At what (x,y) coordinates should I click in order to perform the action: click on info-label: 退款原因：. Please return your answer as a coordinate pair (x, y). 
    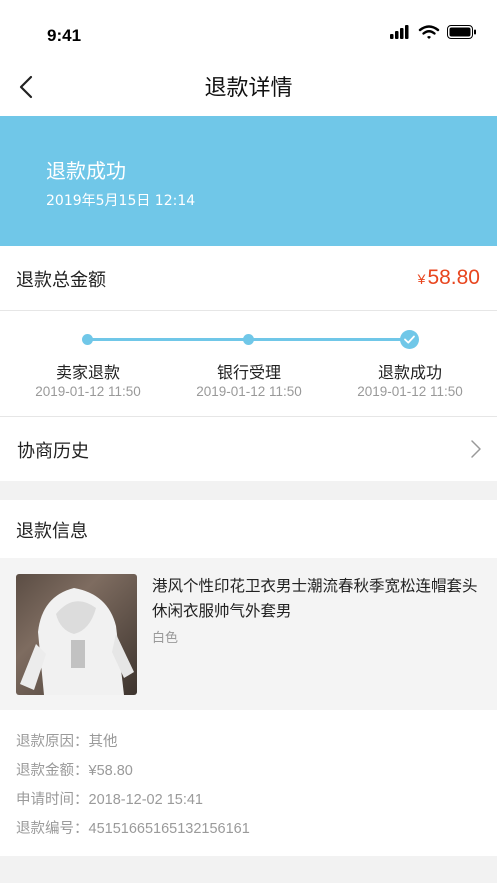
    Looking at the image, I should click on (52, 742).